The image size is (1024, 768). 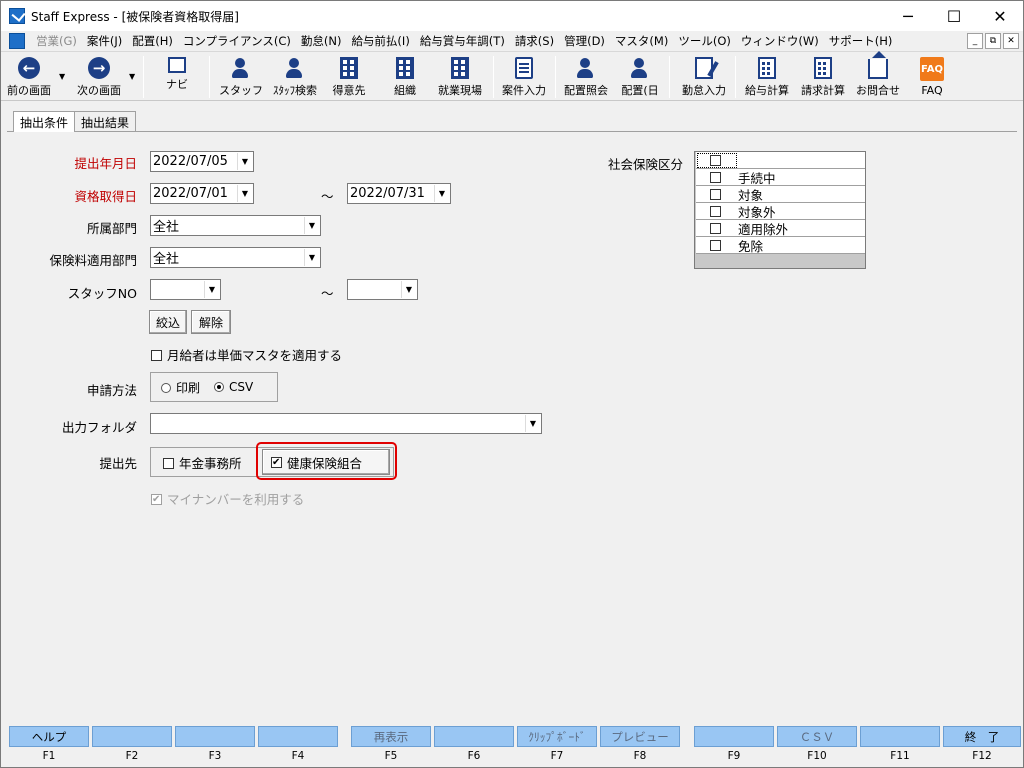 I want to click on contact-label: お問合せ, so click(x=878, y=90).